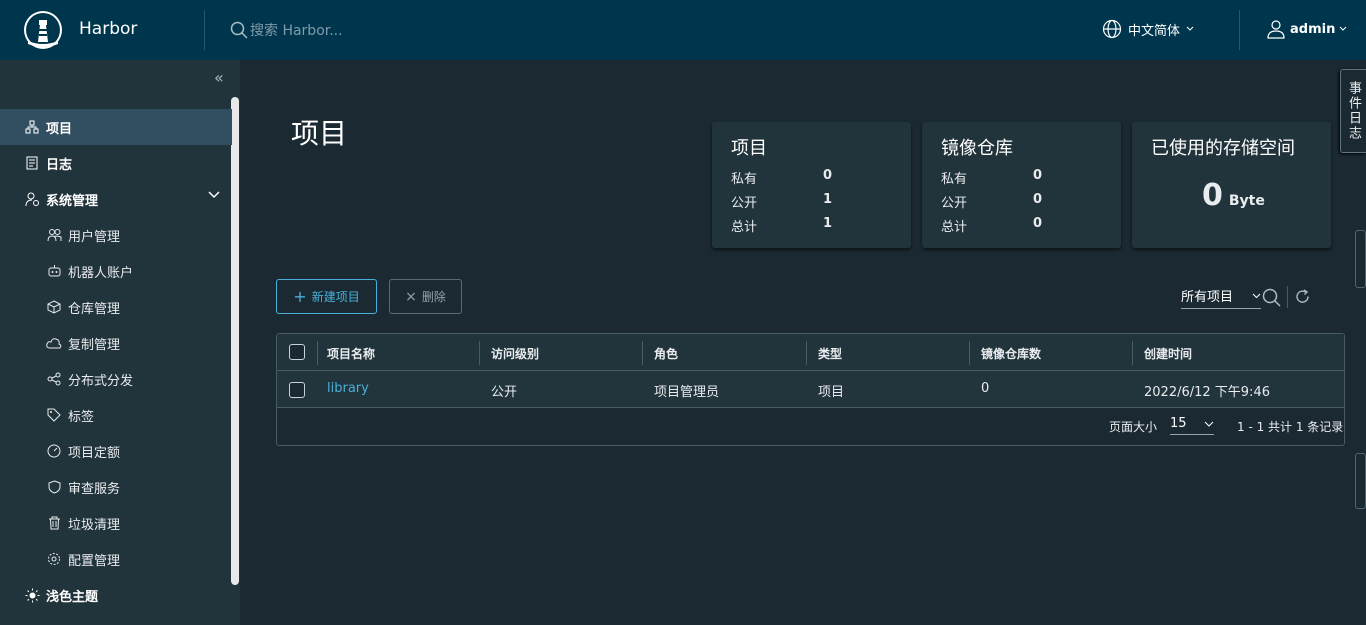 This screenshot has width=1366, height=625. I want to click on project-name-link: library, so click(348, 388).